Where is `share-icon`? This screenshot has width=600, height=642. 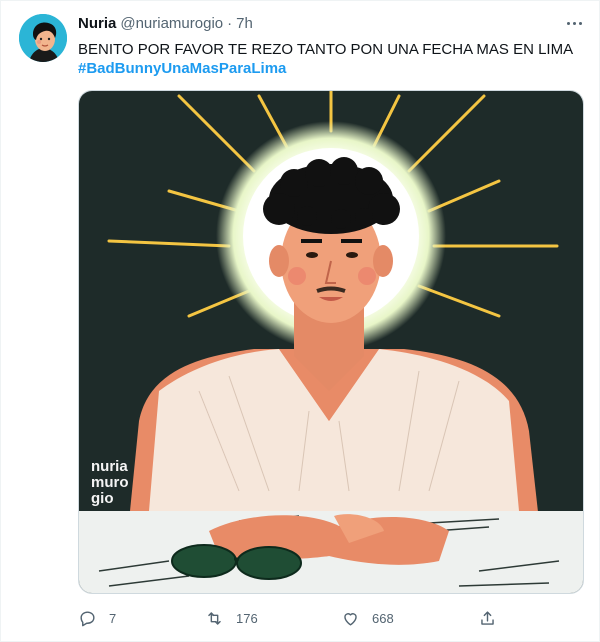
share-icon is located at coordinates (487, 617).